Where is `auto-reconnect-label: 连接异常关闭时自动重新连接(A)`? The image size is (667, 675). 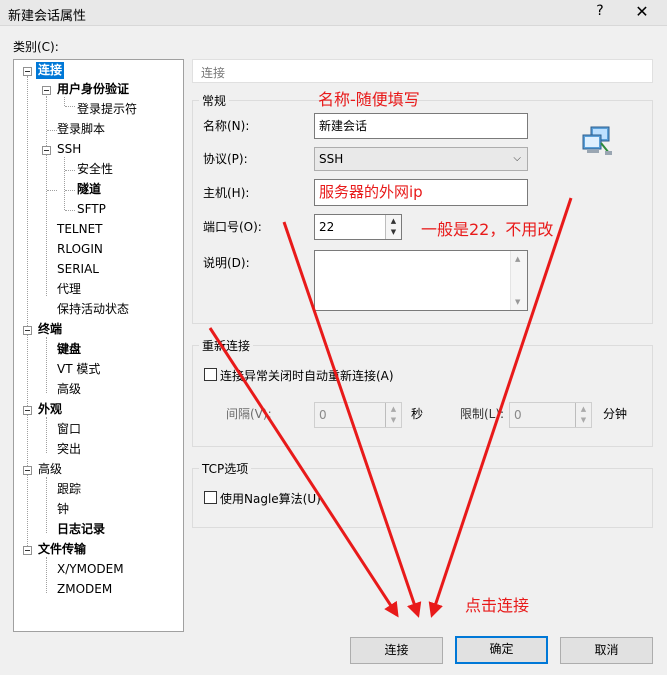
auto-reconnect-label: 连接异常关闭时自动重新连接(A) is located at coordinates (307, 375).